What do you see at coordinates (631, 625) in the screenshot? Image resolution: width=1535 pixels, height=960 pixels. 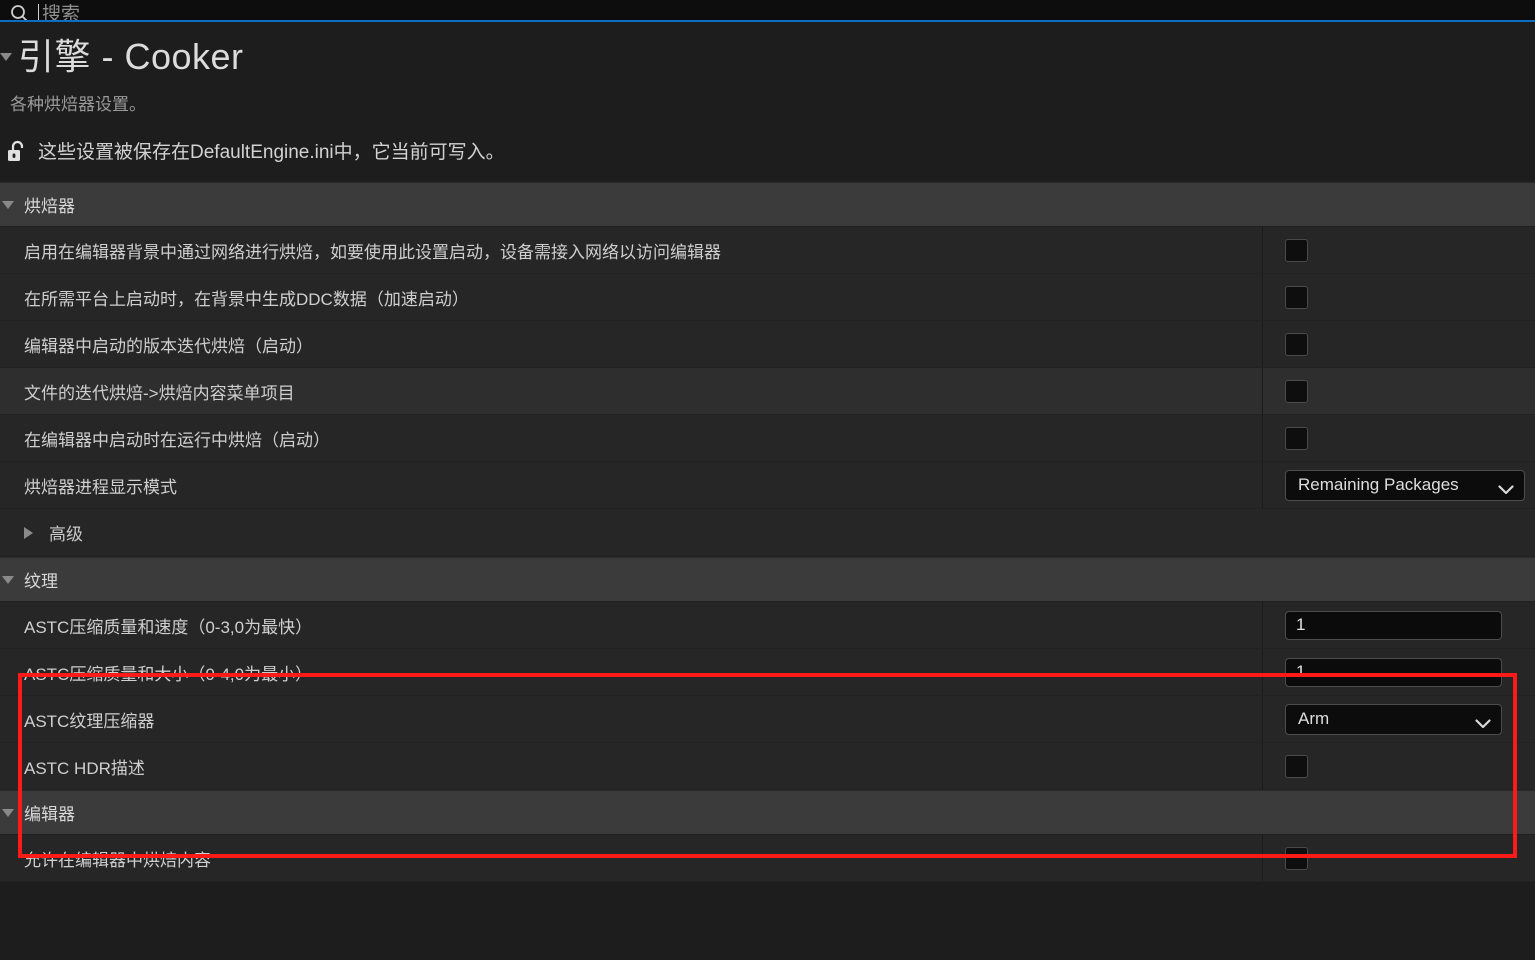 I see `property-label: ASTC压缩质量和速度（0-3,0为最快）` at bounding box center [631, 625].